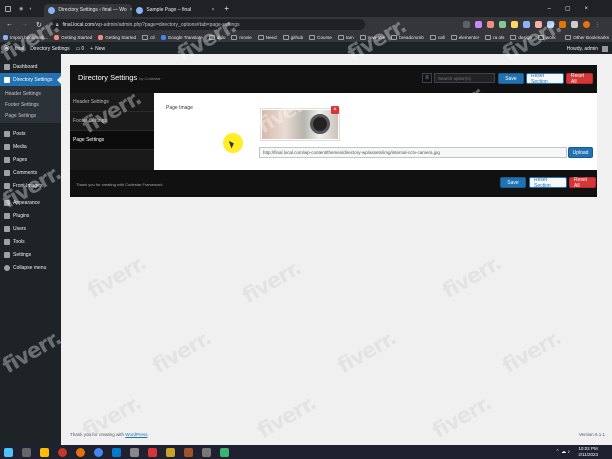  Describe the element at coordinates (30, 104) in the screenshot. I see `submenu-footer-settings: Footer Settings` at that location.